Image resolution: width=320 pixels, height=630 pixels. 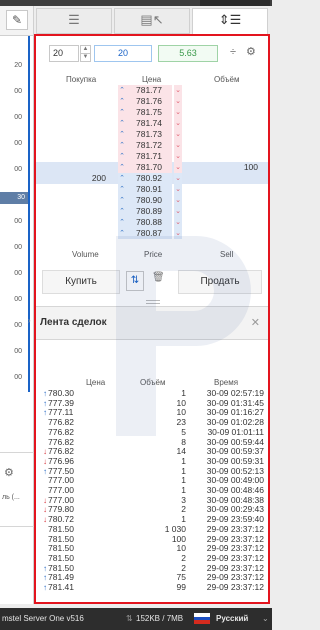 I want to click on quantity-input: 20, so click(x=64, y=53).